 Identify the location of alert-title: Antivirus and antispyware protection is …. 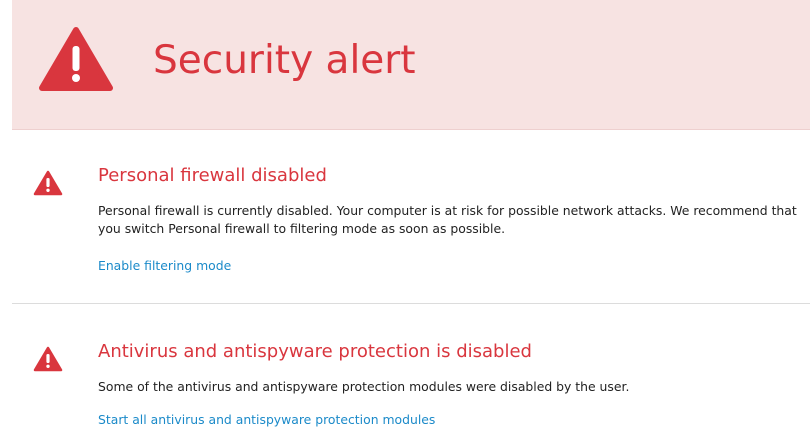
(315, 351).